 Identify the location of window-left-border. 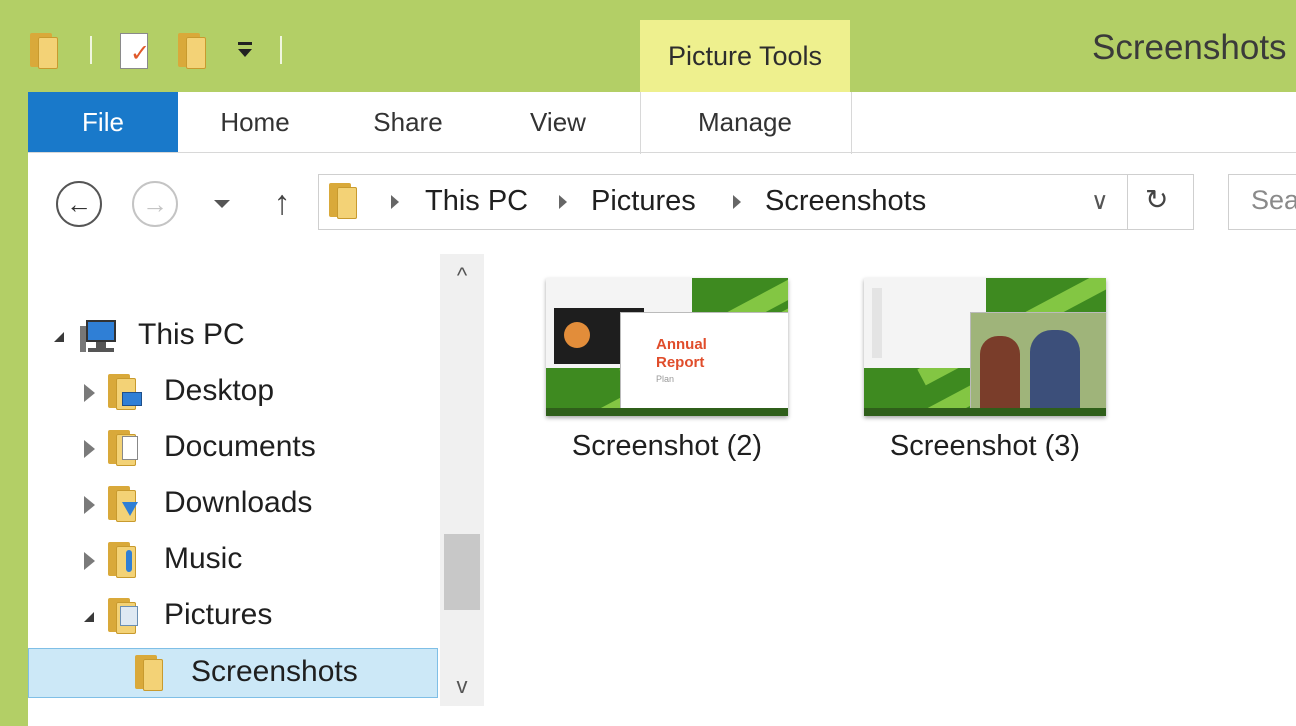
(14, 409).